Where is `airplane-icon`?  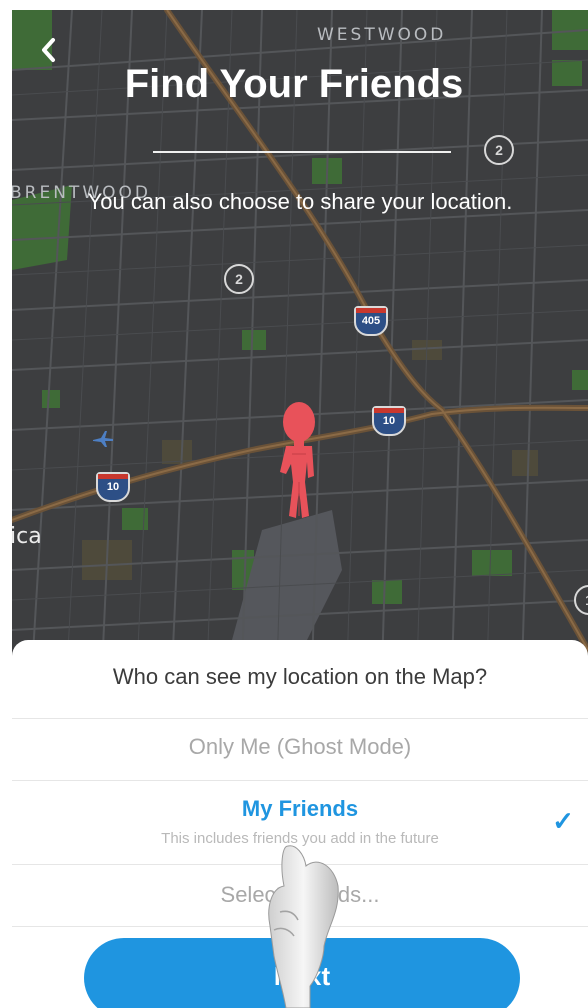 airplane-icon is located at coordinates (103, 439).